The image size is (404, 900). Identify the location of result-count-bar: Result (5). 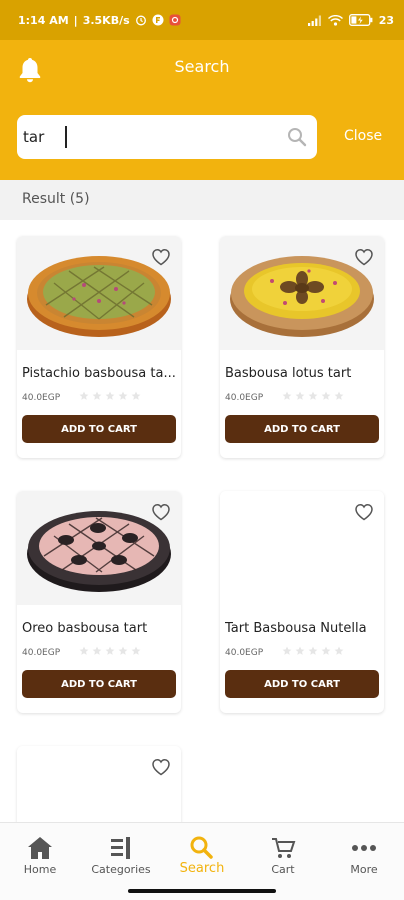
(202, 200).